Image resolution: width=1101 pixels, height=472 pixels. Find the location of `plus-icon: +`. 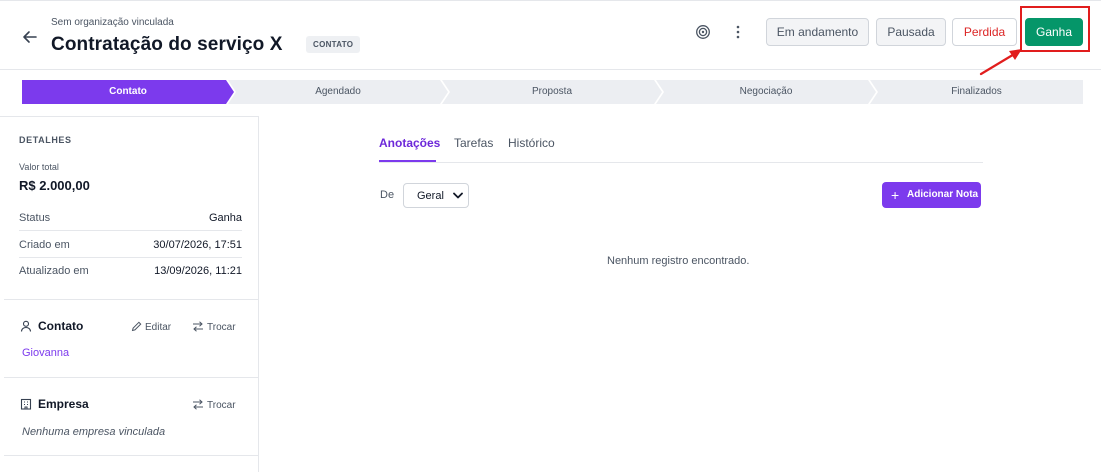

plus-icon: + is located at coordinates (895, 195).